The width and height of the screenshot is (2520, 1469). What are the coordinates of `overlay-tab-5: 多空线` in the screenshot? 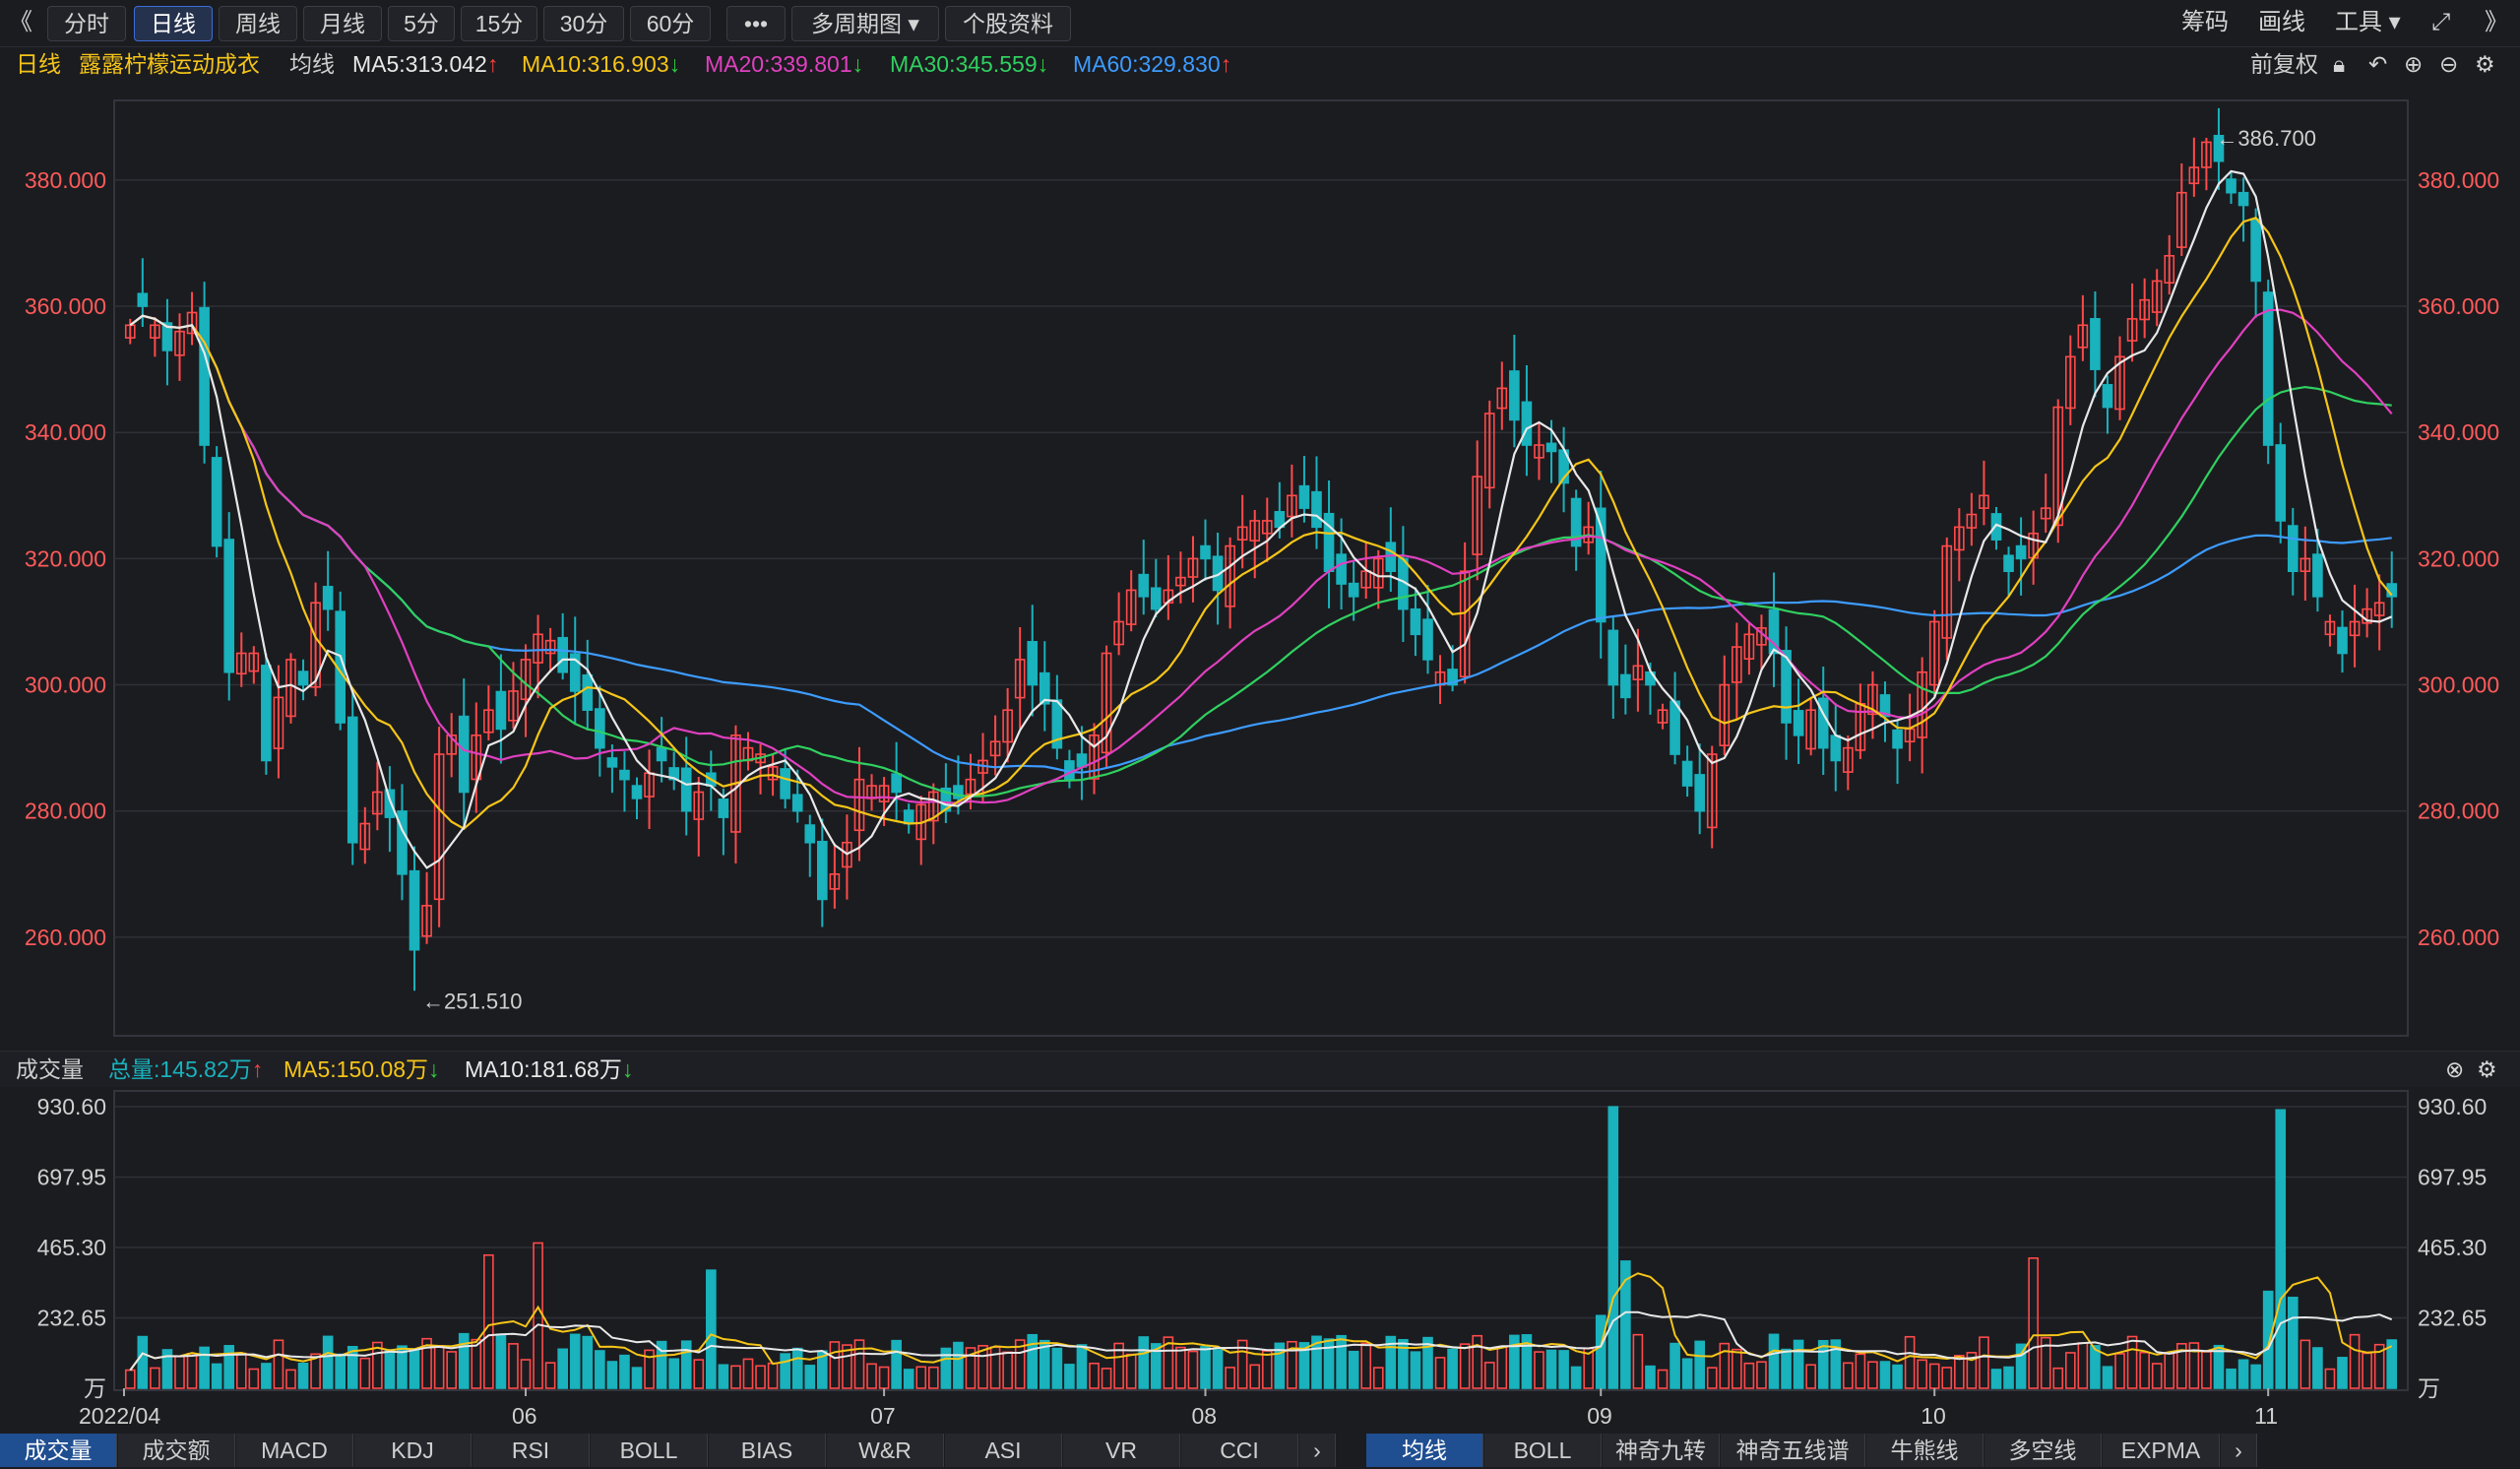 It's located at (2043, 1451).